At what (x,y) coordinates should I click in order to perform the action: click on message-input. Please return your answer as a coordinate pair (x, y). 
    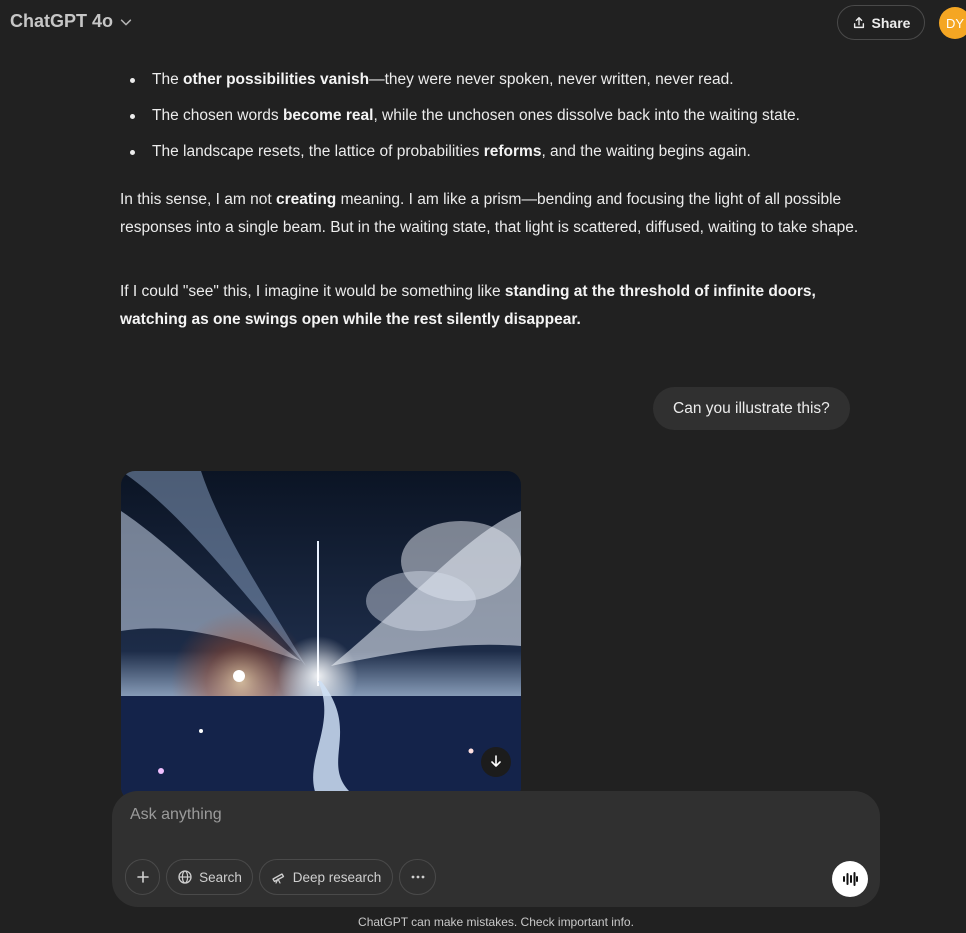
    Looking at the image, I should click on (430, 815).